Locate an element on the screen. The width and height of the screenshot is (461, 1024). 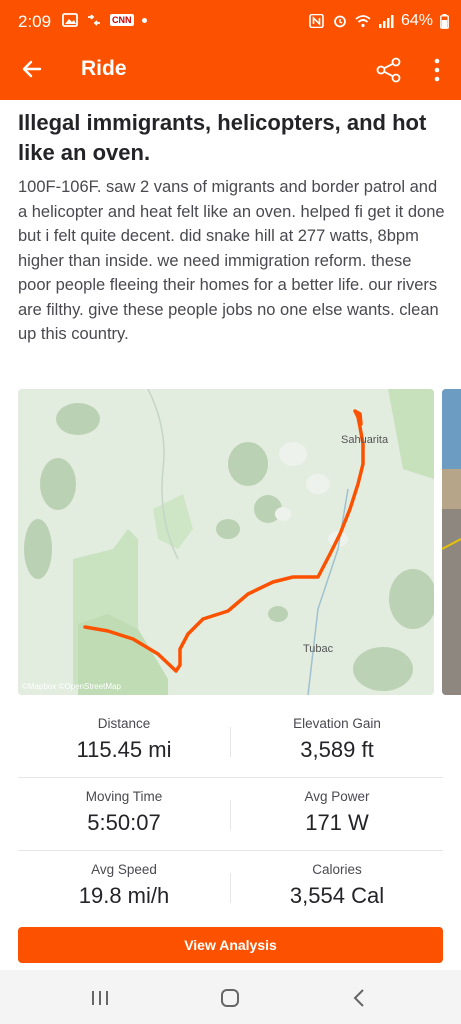
page-title: Ride is located at coordinates (104, 68).